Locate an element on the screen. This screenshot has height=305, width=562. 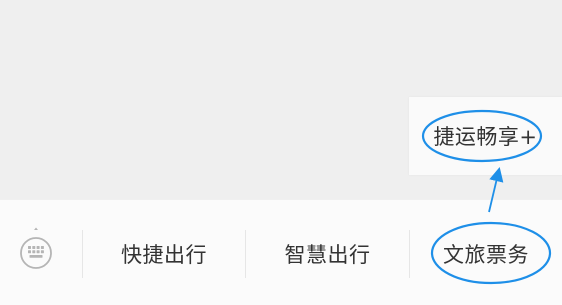
menu-button-kuaijie: 快捷出行 is located at coordinates (164, 254).